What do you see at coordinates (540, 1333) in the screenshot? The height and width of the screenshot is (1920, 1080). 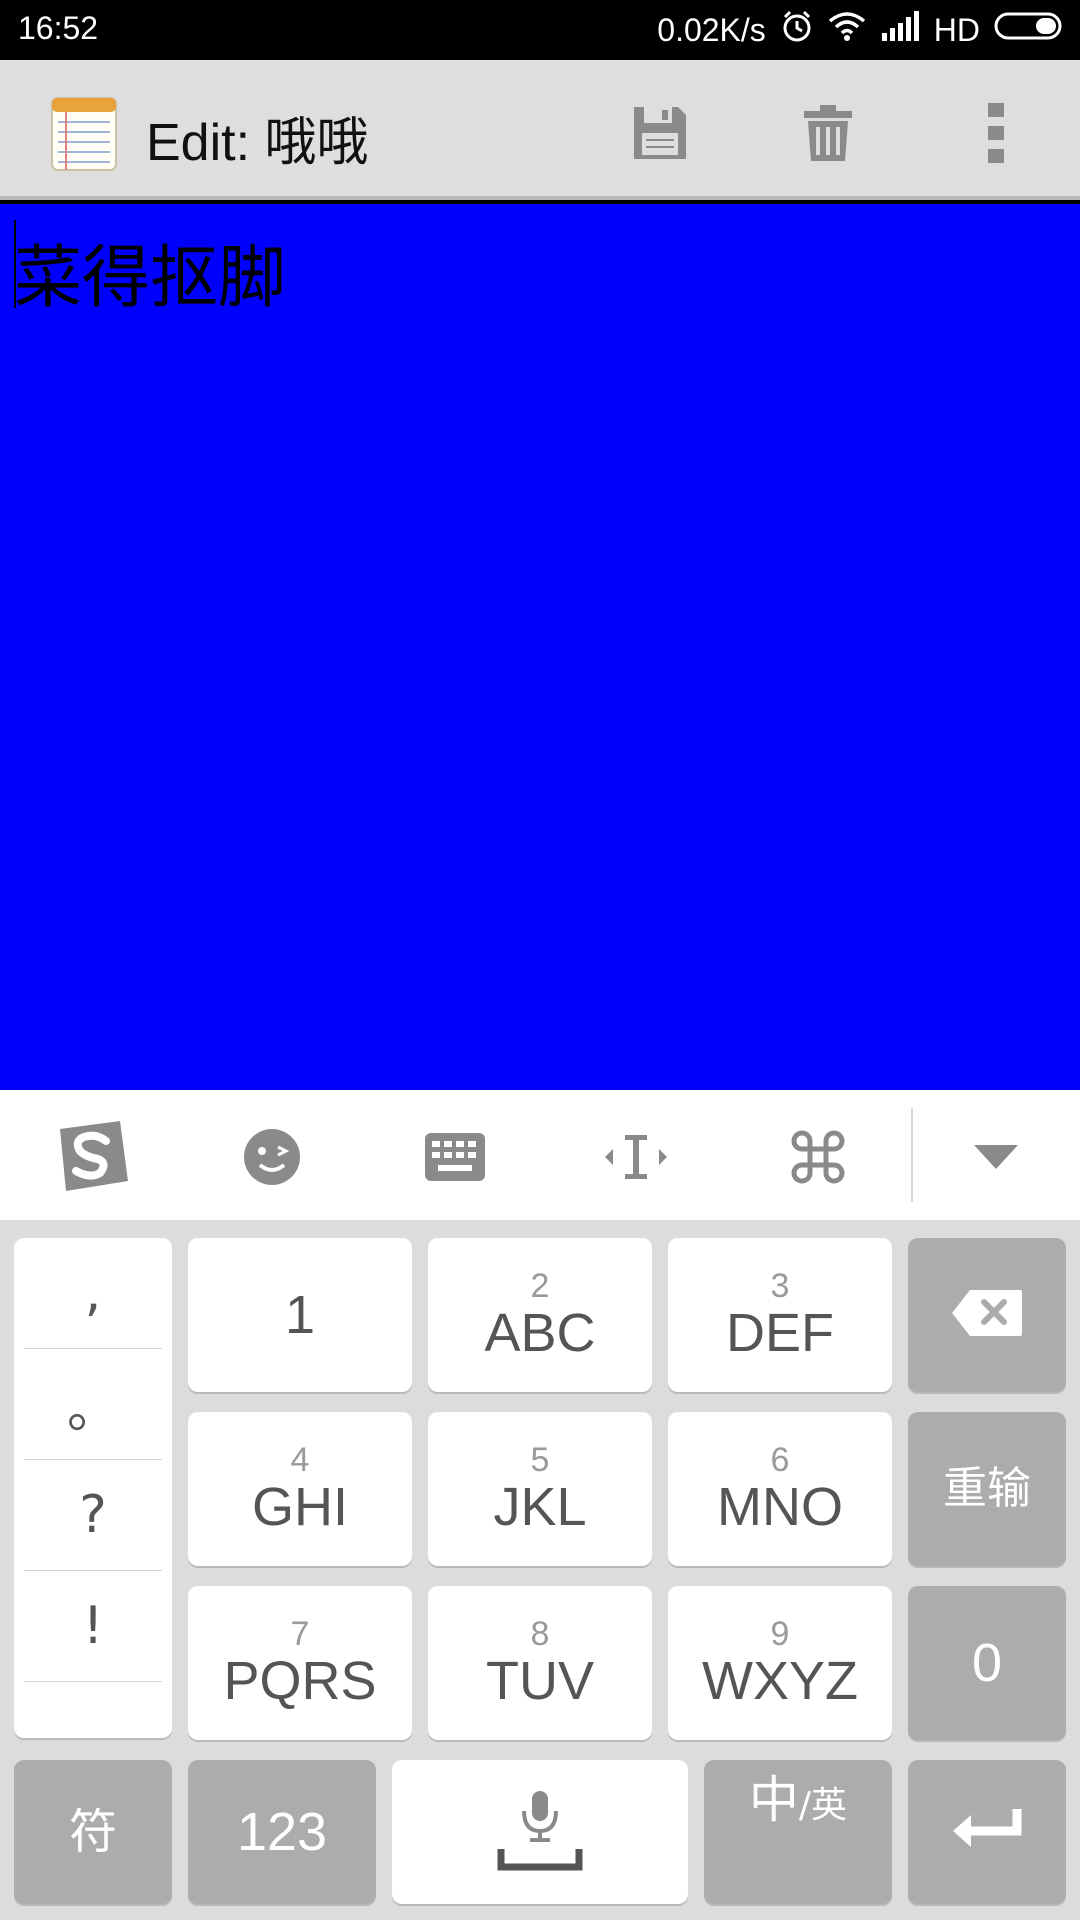 I see `key-2-label: ABC` at bounding box center [540, 1333].